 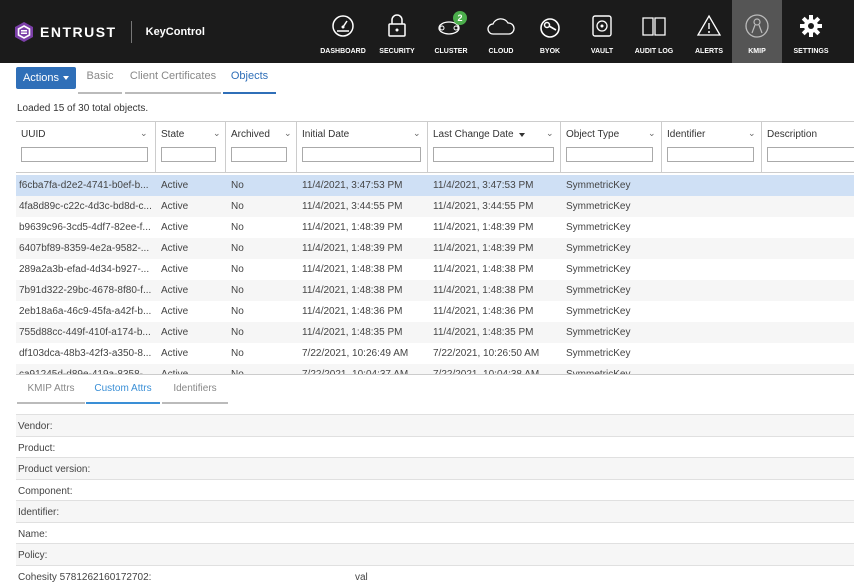 I want to click on column-initial-date: Initial Date ⌄, so click(x=362, y=147).